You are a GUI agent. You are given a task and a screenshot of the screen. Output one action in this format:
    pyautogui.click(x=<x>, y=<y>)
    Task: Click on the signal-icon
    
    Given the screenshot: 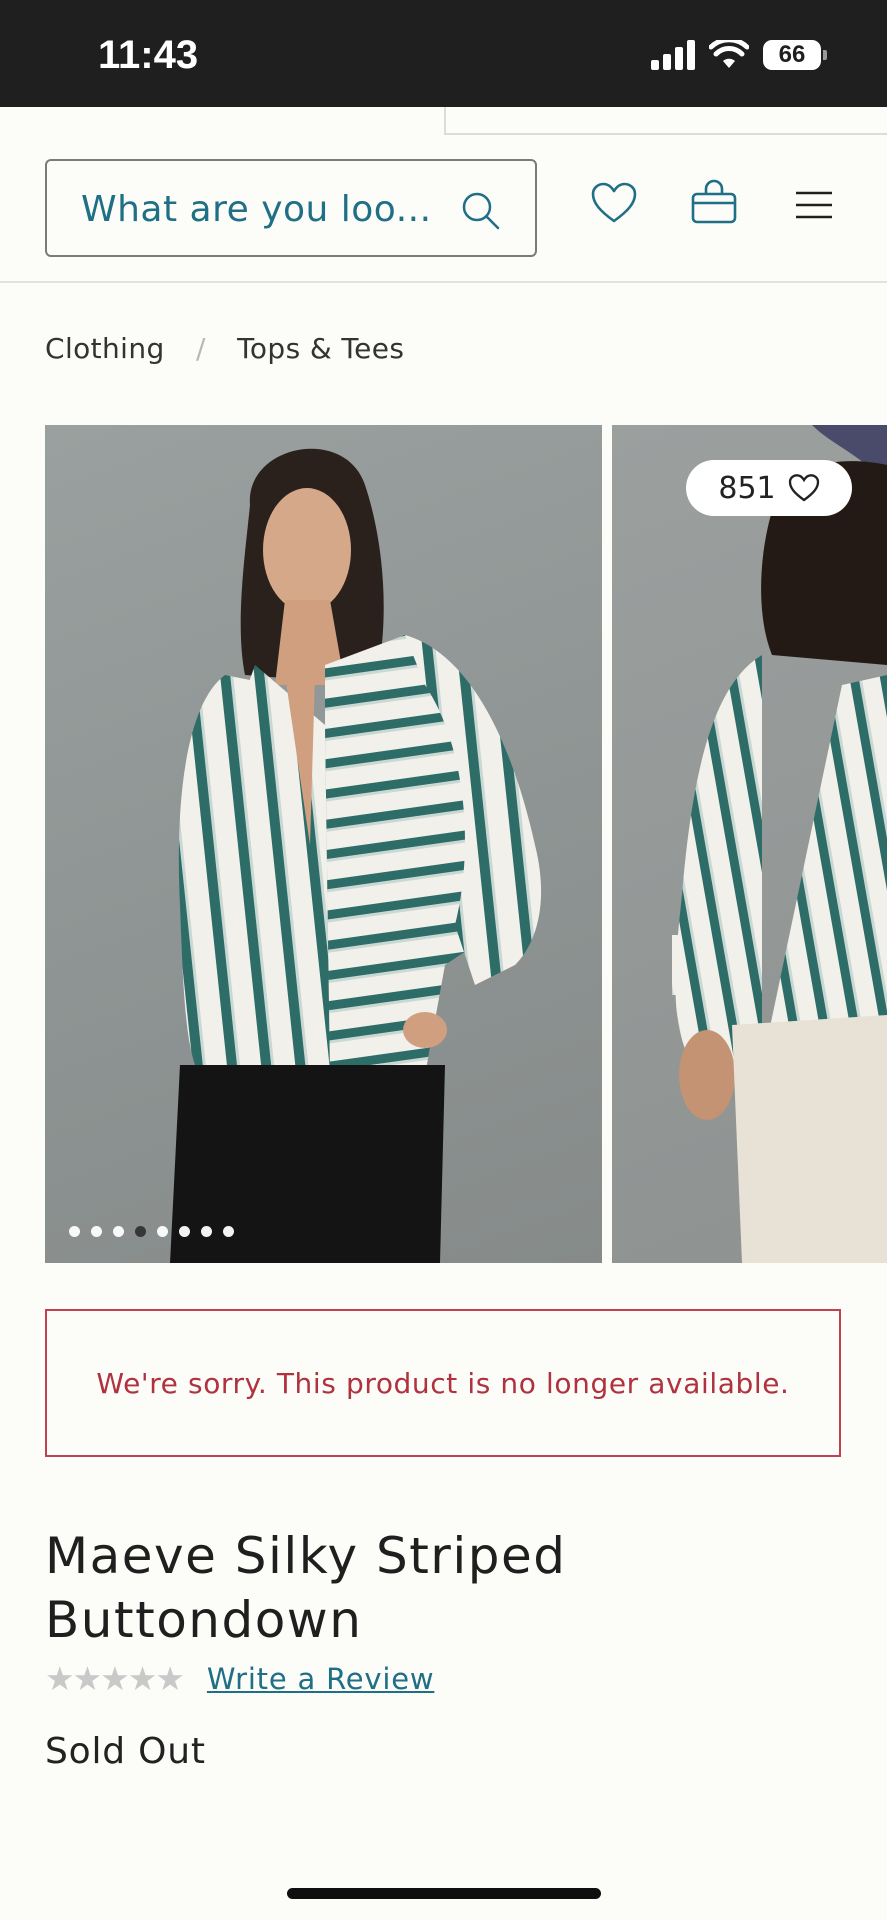 What is the action you would take?
    pyautogui.click(x=673, y=55)
    